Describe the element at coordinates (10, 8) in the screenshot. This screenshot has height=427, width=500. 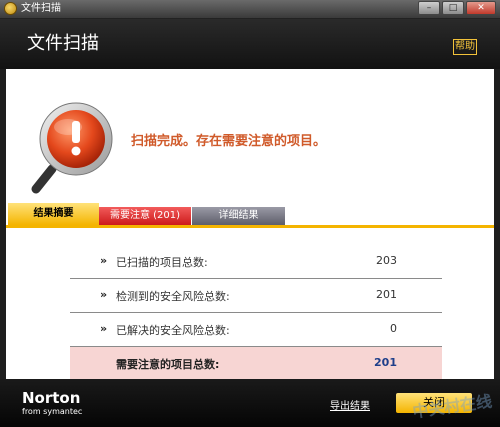
I see `norton-app-icon` at that location.